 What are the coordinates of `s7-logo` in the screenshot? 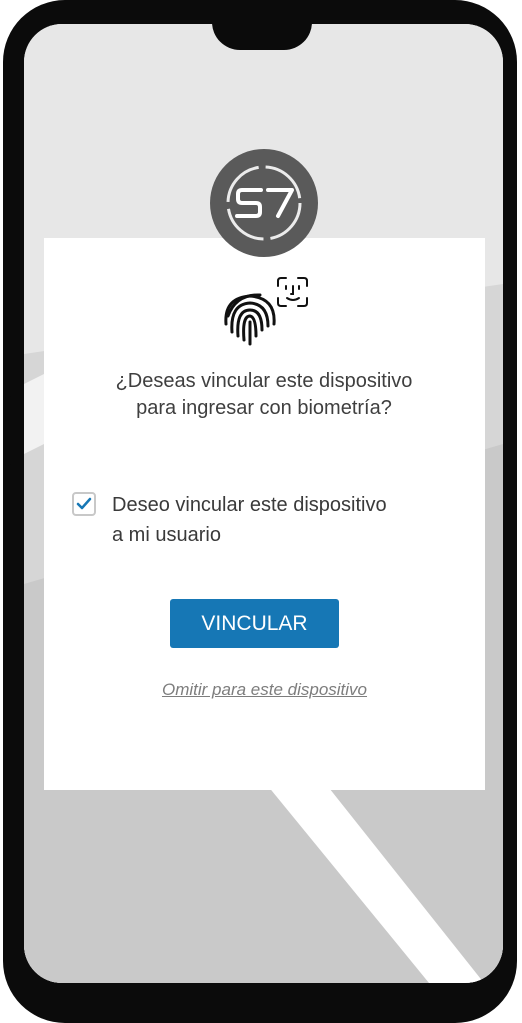 It's located at (264, 203).